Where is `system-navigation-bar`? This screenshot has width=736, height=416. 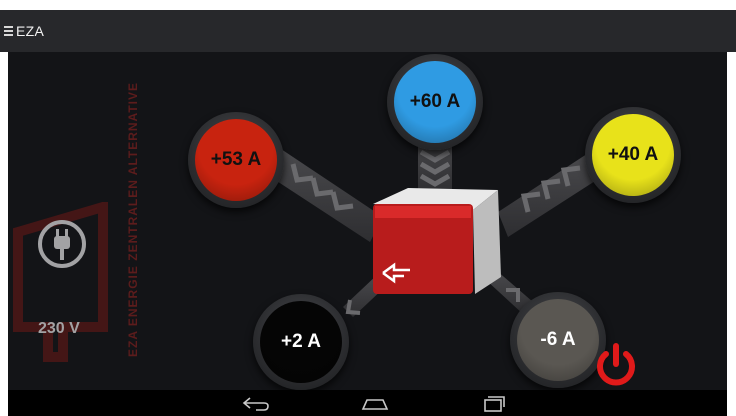
system-navigation-bar is located at coordinates (367, 403).